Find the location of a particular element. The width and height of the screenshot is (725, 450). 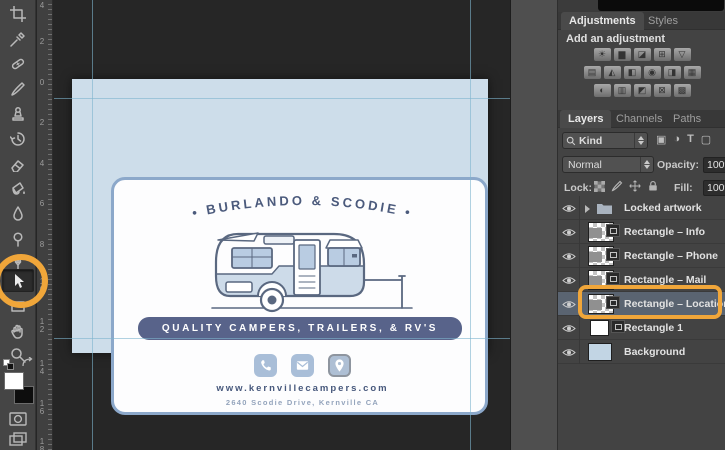

guide-horizontal-top is located at coordinates (282, 98).